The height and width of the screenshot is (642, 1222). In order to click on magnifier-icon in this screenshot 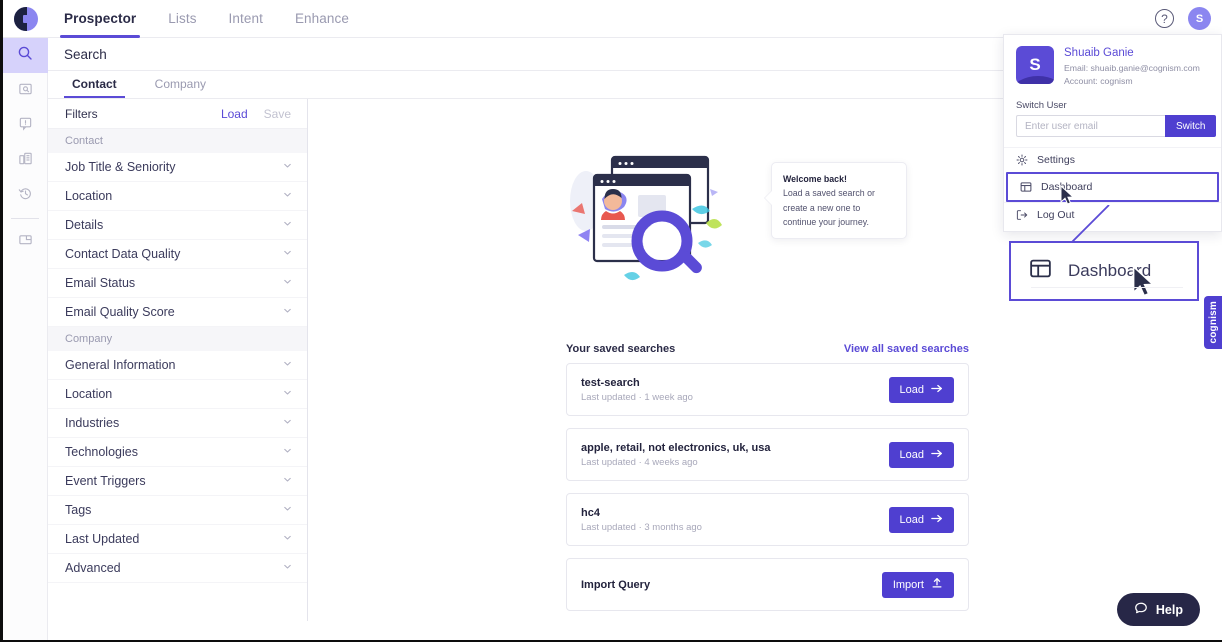, I will do `click(25, 55)`.